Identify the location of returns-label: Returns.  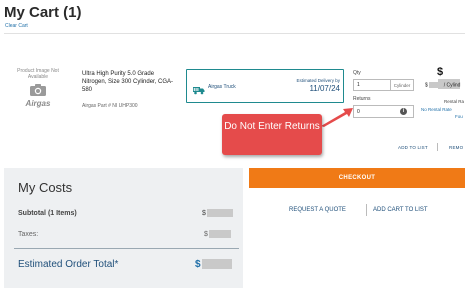
(362, 99).